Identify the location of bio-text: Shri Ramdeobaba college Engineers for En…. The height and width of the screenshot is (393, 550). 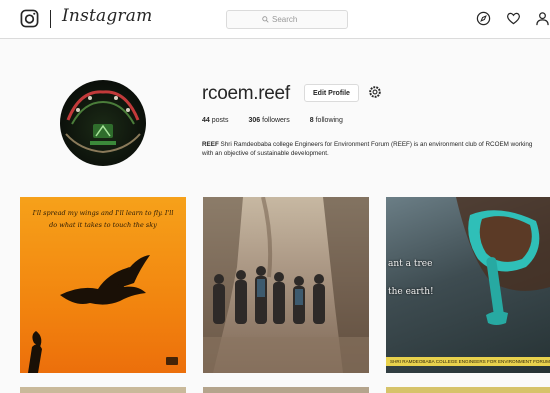
(367, 149).